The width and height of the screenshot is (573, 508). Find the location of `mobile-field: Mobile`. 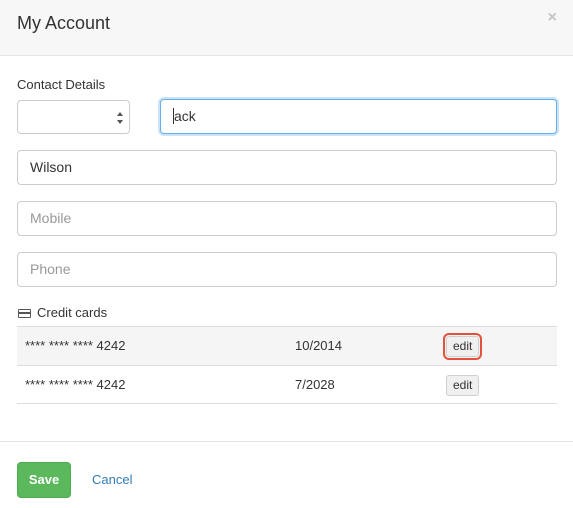

mobile-field: Mobile is located at coordinates (287, 218).